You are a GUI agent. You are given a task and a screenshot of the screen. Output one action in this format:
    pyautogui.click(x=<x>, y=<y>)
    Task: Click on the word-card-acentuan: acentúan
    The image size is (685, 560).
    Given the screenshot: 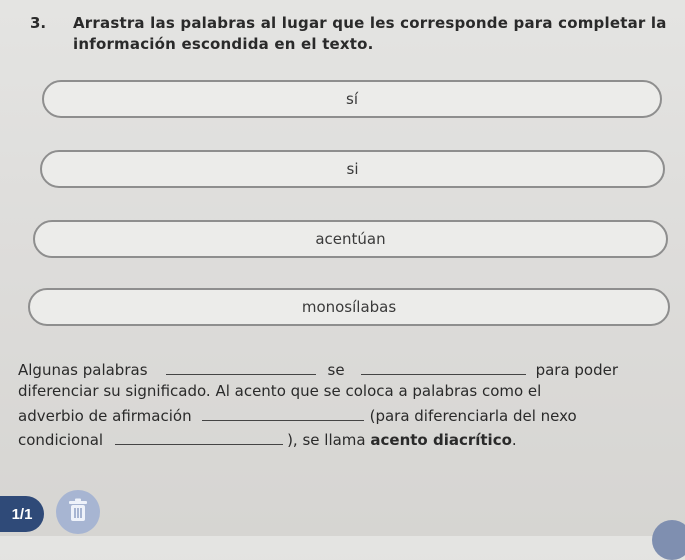 What is the action you would take?
    pyautogui.click(x=350, y=239)
    